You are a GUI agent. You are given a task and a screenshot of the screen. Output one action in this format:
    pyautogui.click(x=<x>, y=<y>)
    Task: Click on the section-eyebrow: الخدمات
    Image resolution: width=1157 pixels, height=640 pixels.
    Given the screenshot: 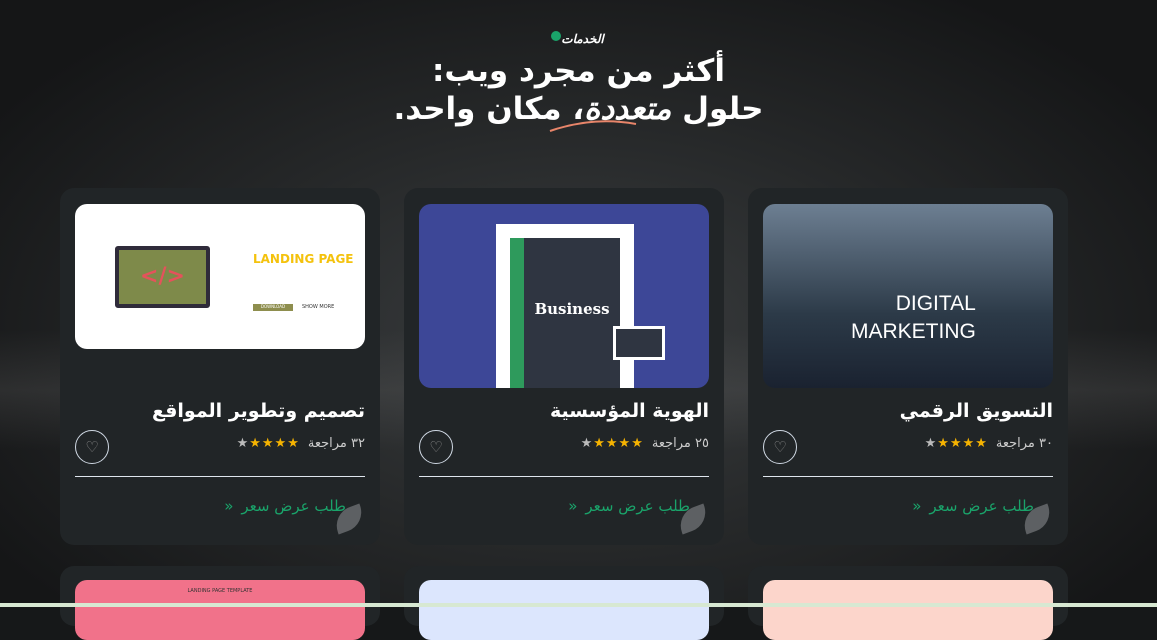 What is the action you would take?
    pyautogui.click(x=578, y=38)
    